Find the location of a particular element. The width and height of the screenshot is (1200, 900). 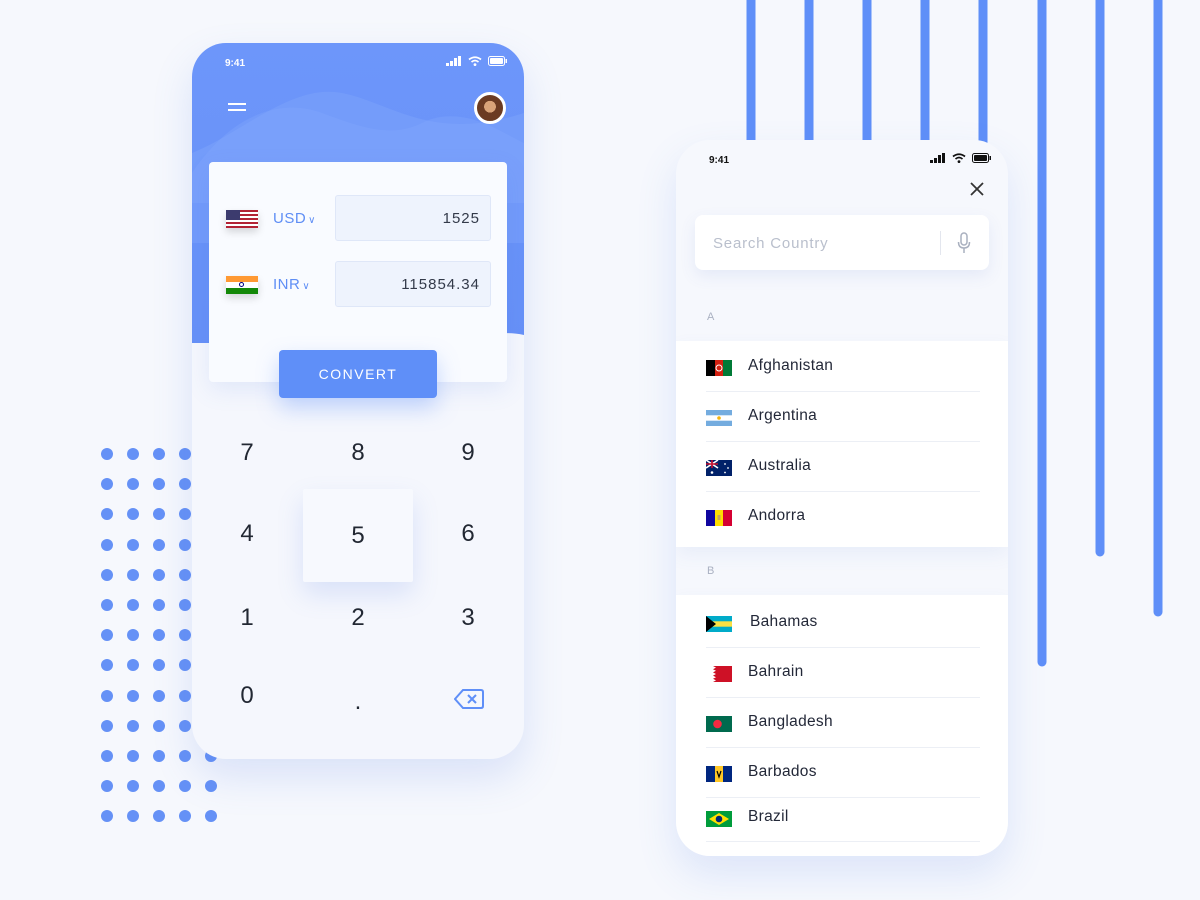

search-input is located at coordinates (818, 243).